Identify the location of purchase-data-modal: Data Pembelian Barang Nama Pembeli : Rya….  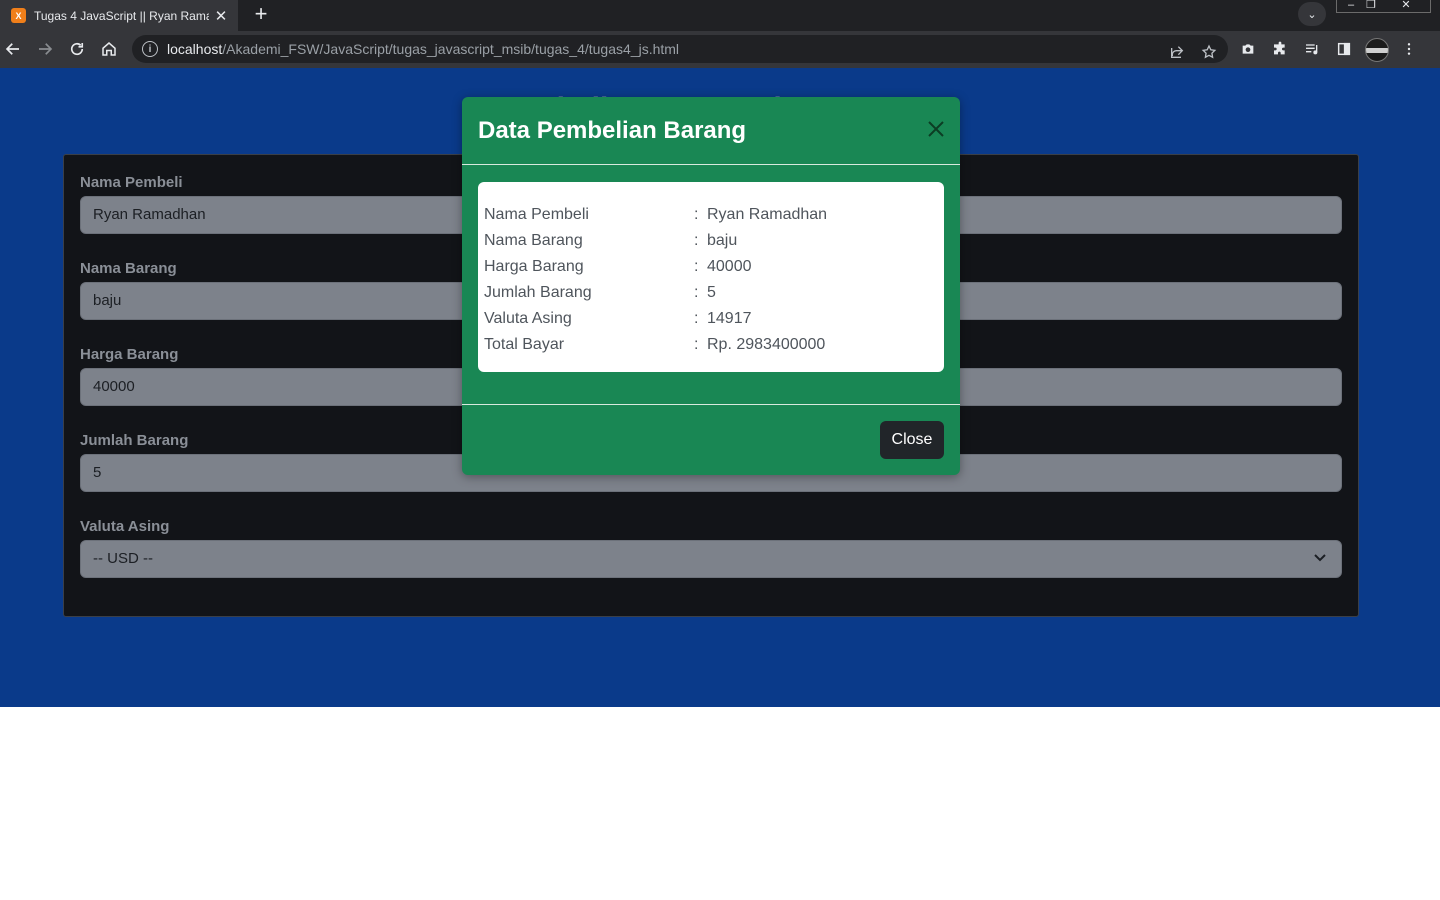
(711, 286).